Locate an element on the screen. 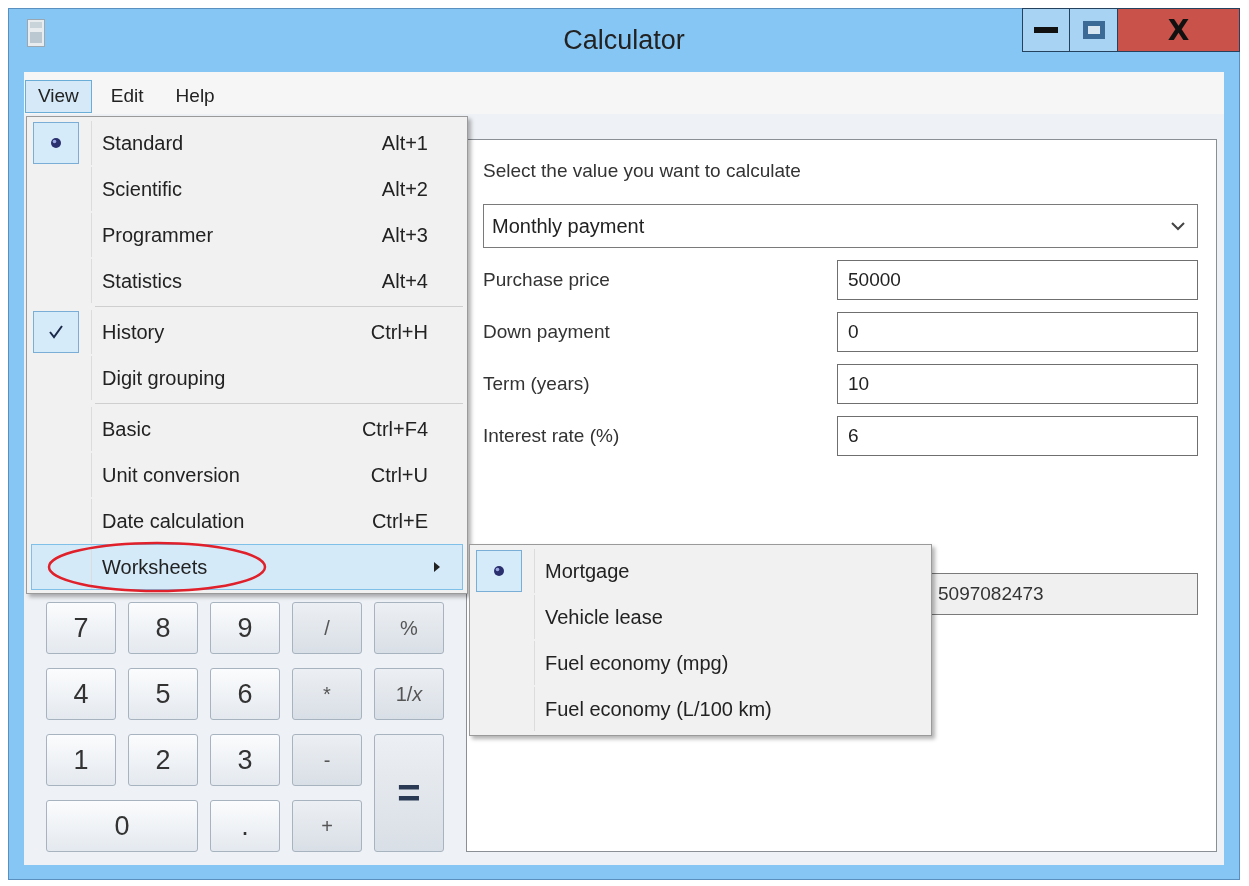 This screenshot has width=1249, height=886. maximize-button is located at coordinates (1094, 30).